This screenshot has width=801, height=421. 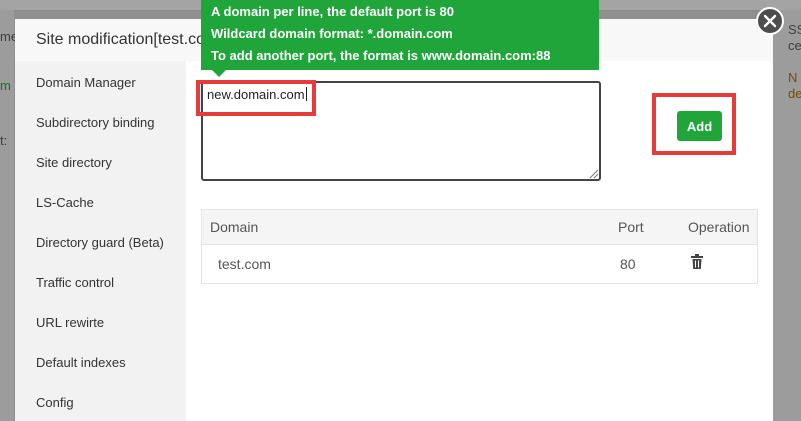 What do you see at coordinates (699, 126) in the screenshot?
I see `add-button: Add` at bounding box center [699, 126].